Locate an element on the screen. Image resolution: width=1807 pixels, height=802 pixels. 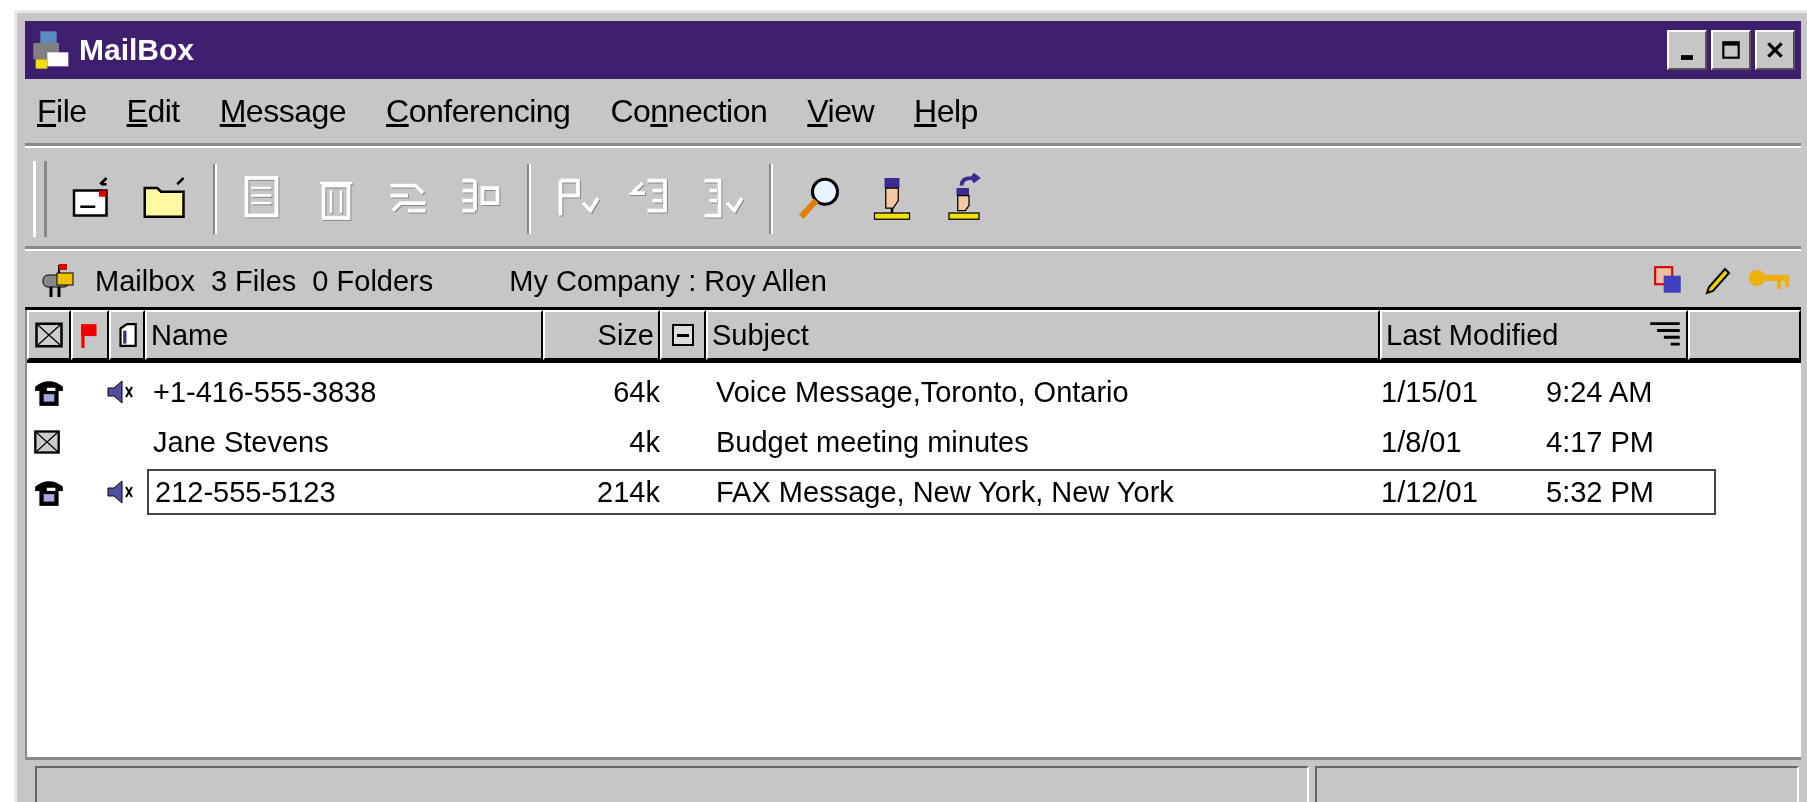
file-count: 3 Files is located at coordinates (253, 281).